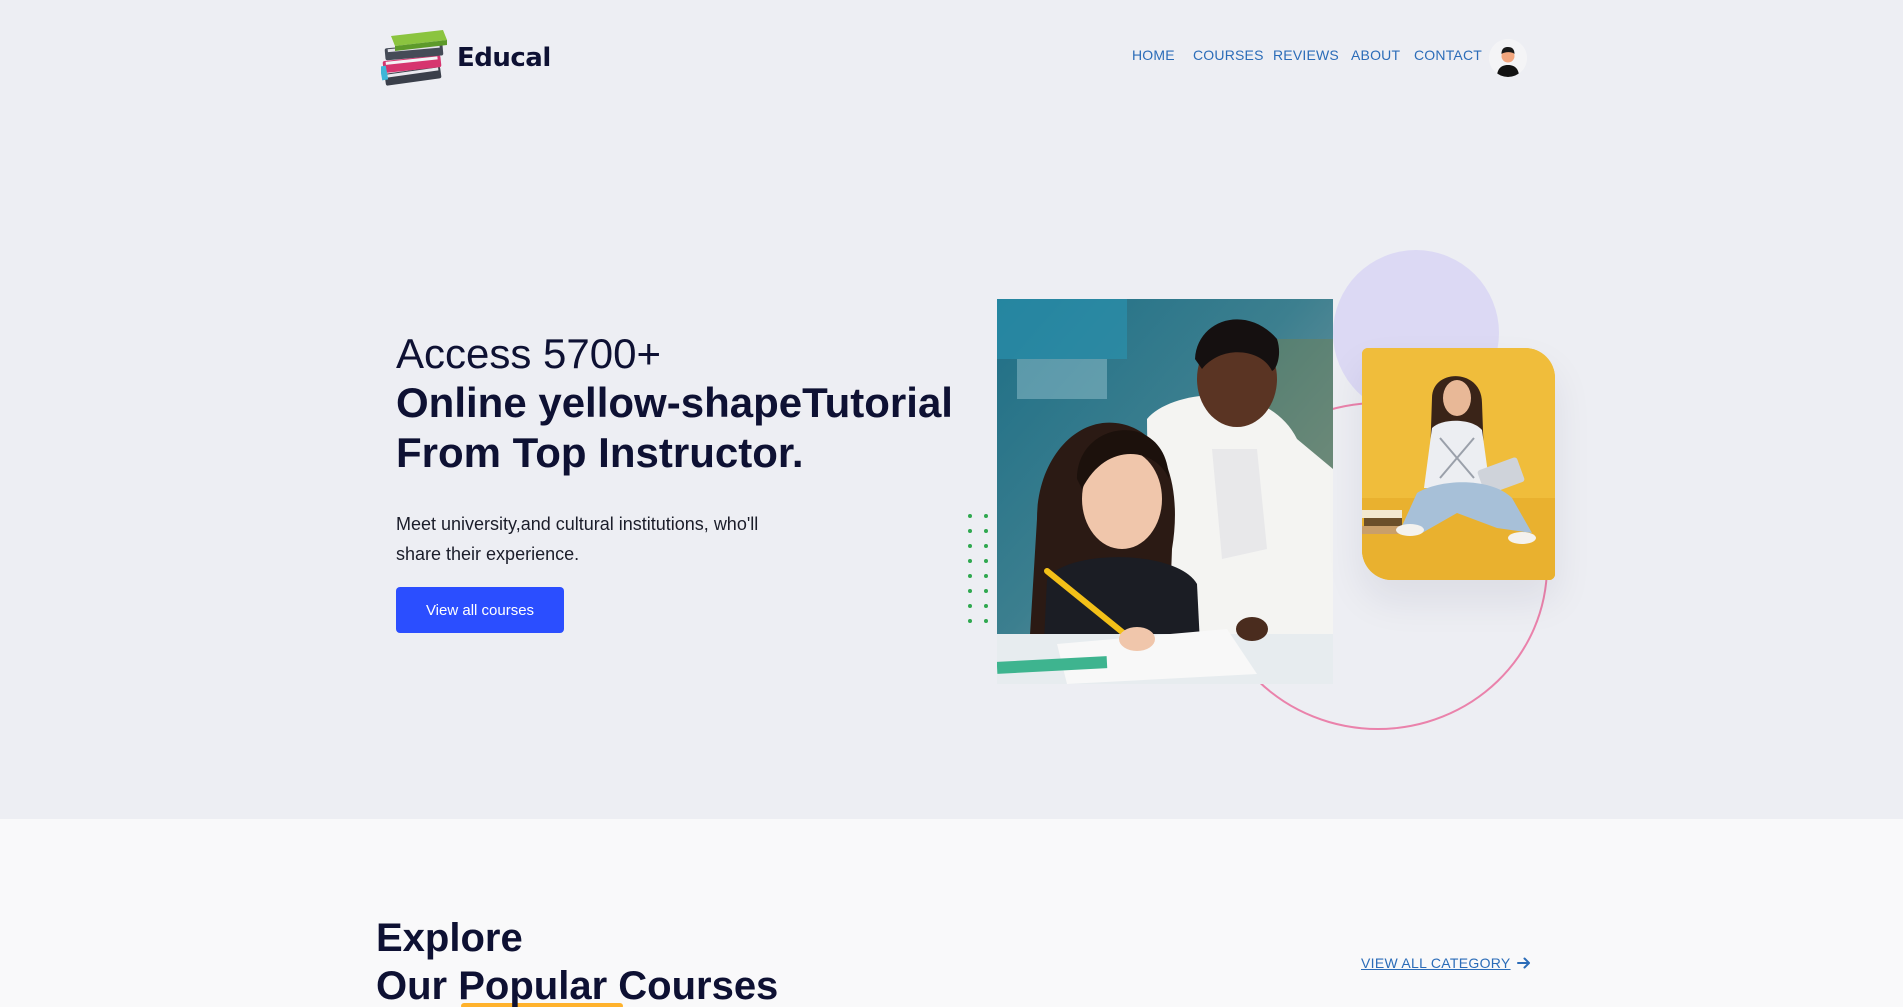  I want to click on brand-logo: Educal, so click(466, 58).